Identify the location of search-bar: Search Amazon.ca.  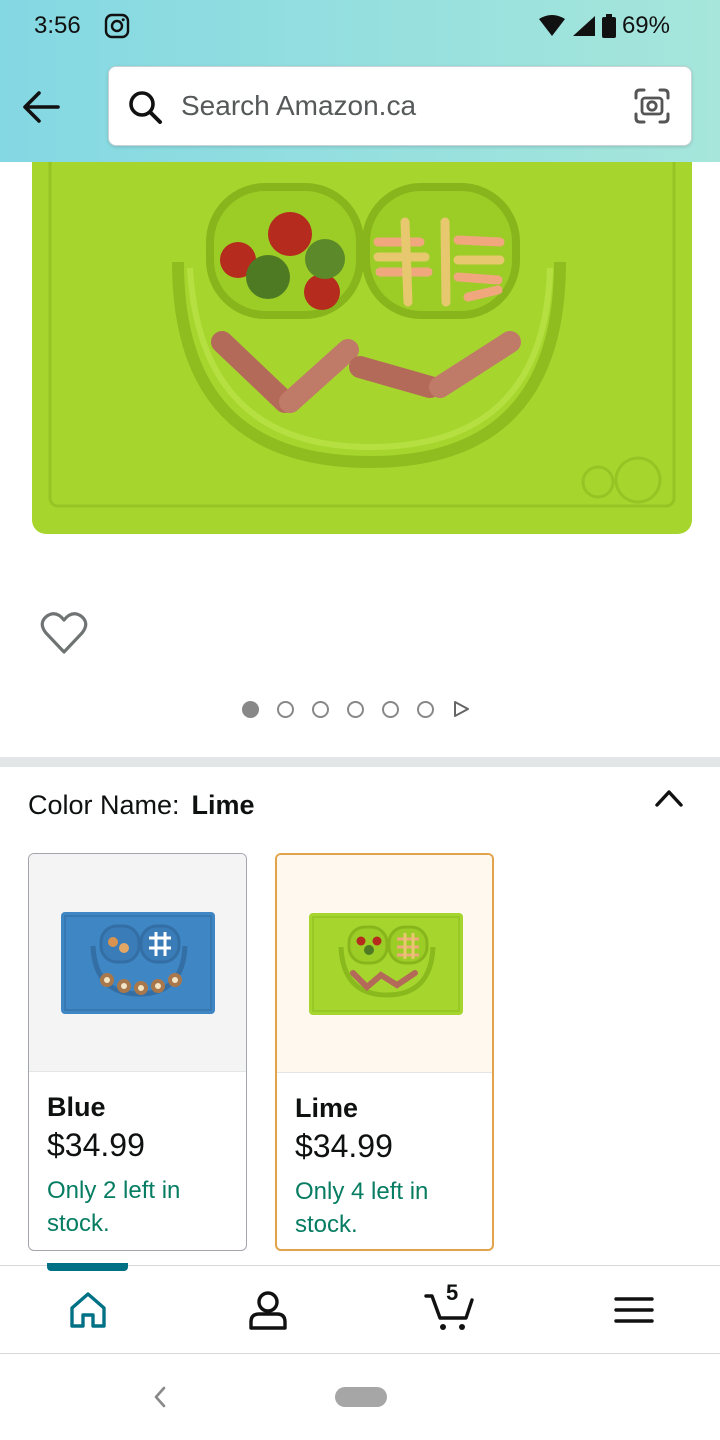
(400, 106).